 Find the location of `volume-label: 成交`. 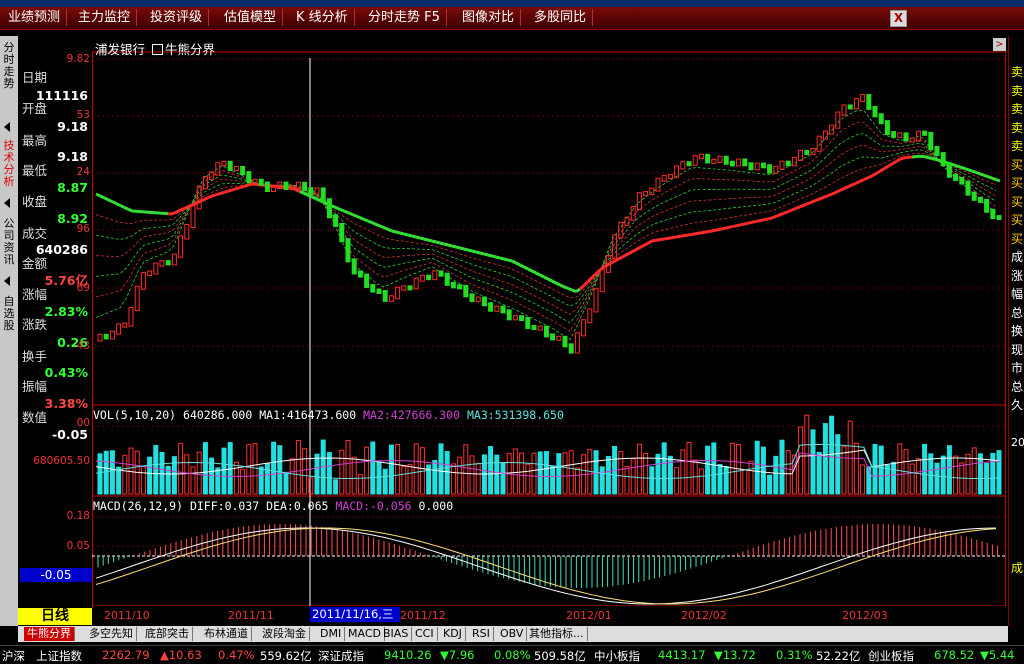

volume-label: 成交 is located at coordinates (34, 234).